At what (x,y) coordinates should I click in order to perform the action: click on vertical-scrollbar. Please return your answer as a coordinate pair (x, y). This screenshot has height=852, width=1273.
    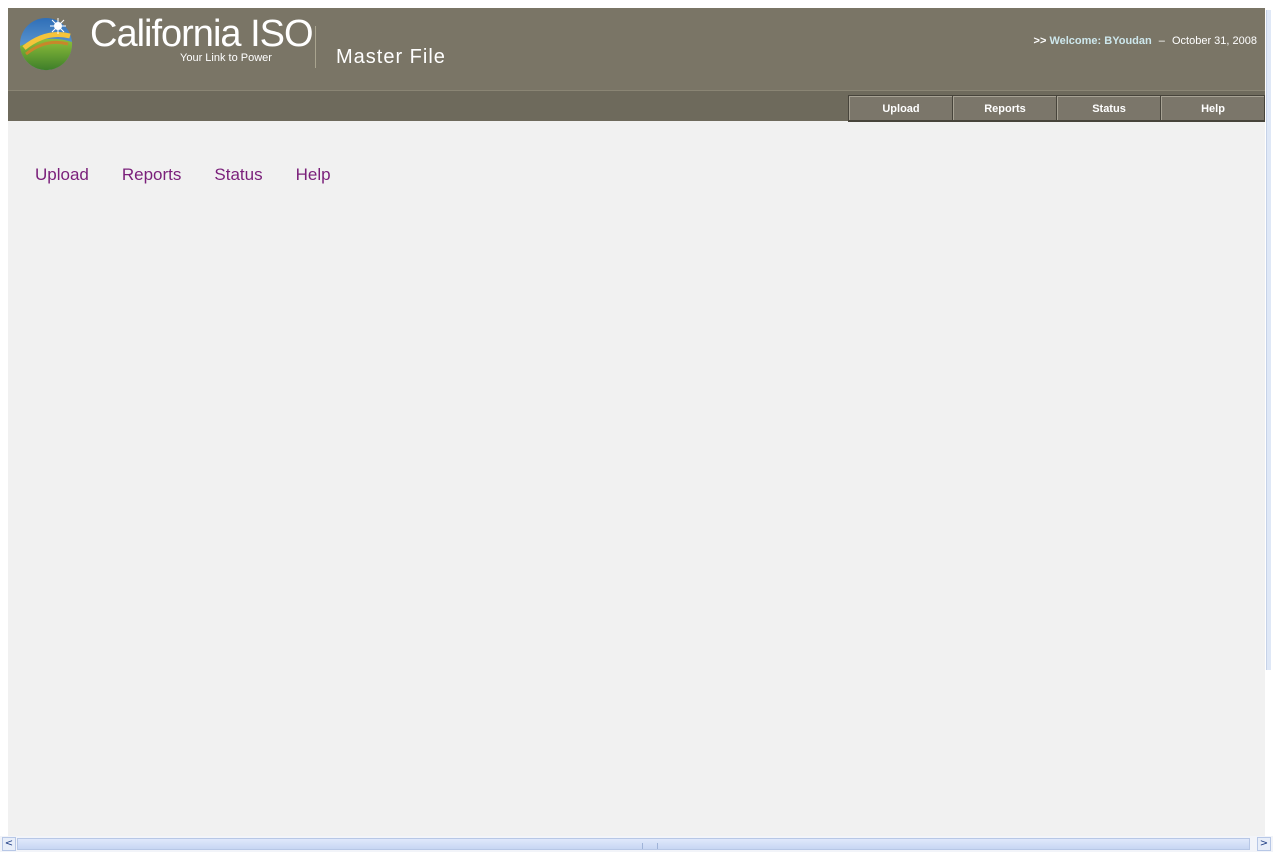
    Looking at the image, I should click on (1269, 426).